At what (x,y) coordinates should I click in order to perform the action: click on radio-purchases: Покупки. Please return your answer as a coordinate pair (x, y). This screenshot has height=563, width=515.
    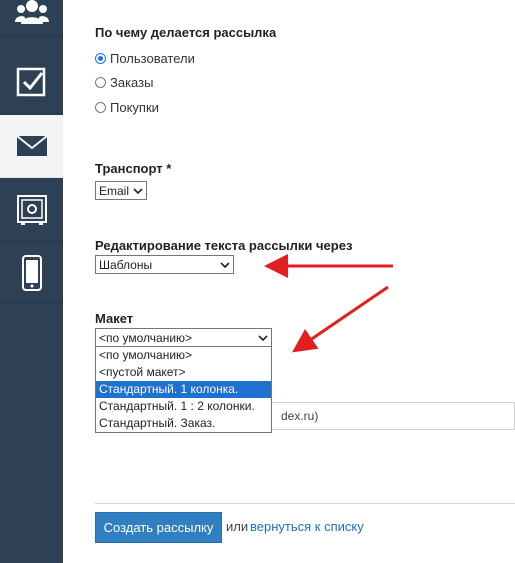
    Looking at the image, I should click on (127, 107).